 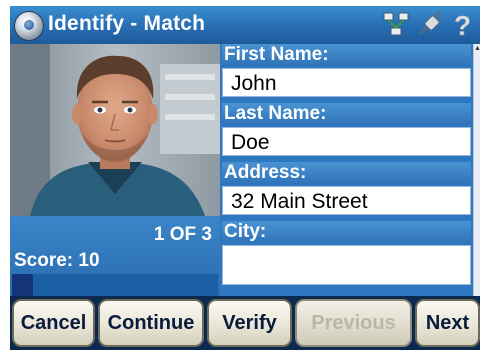 I want to click on last-name-field: Doe, so click(x=346, y=141).